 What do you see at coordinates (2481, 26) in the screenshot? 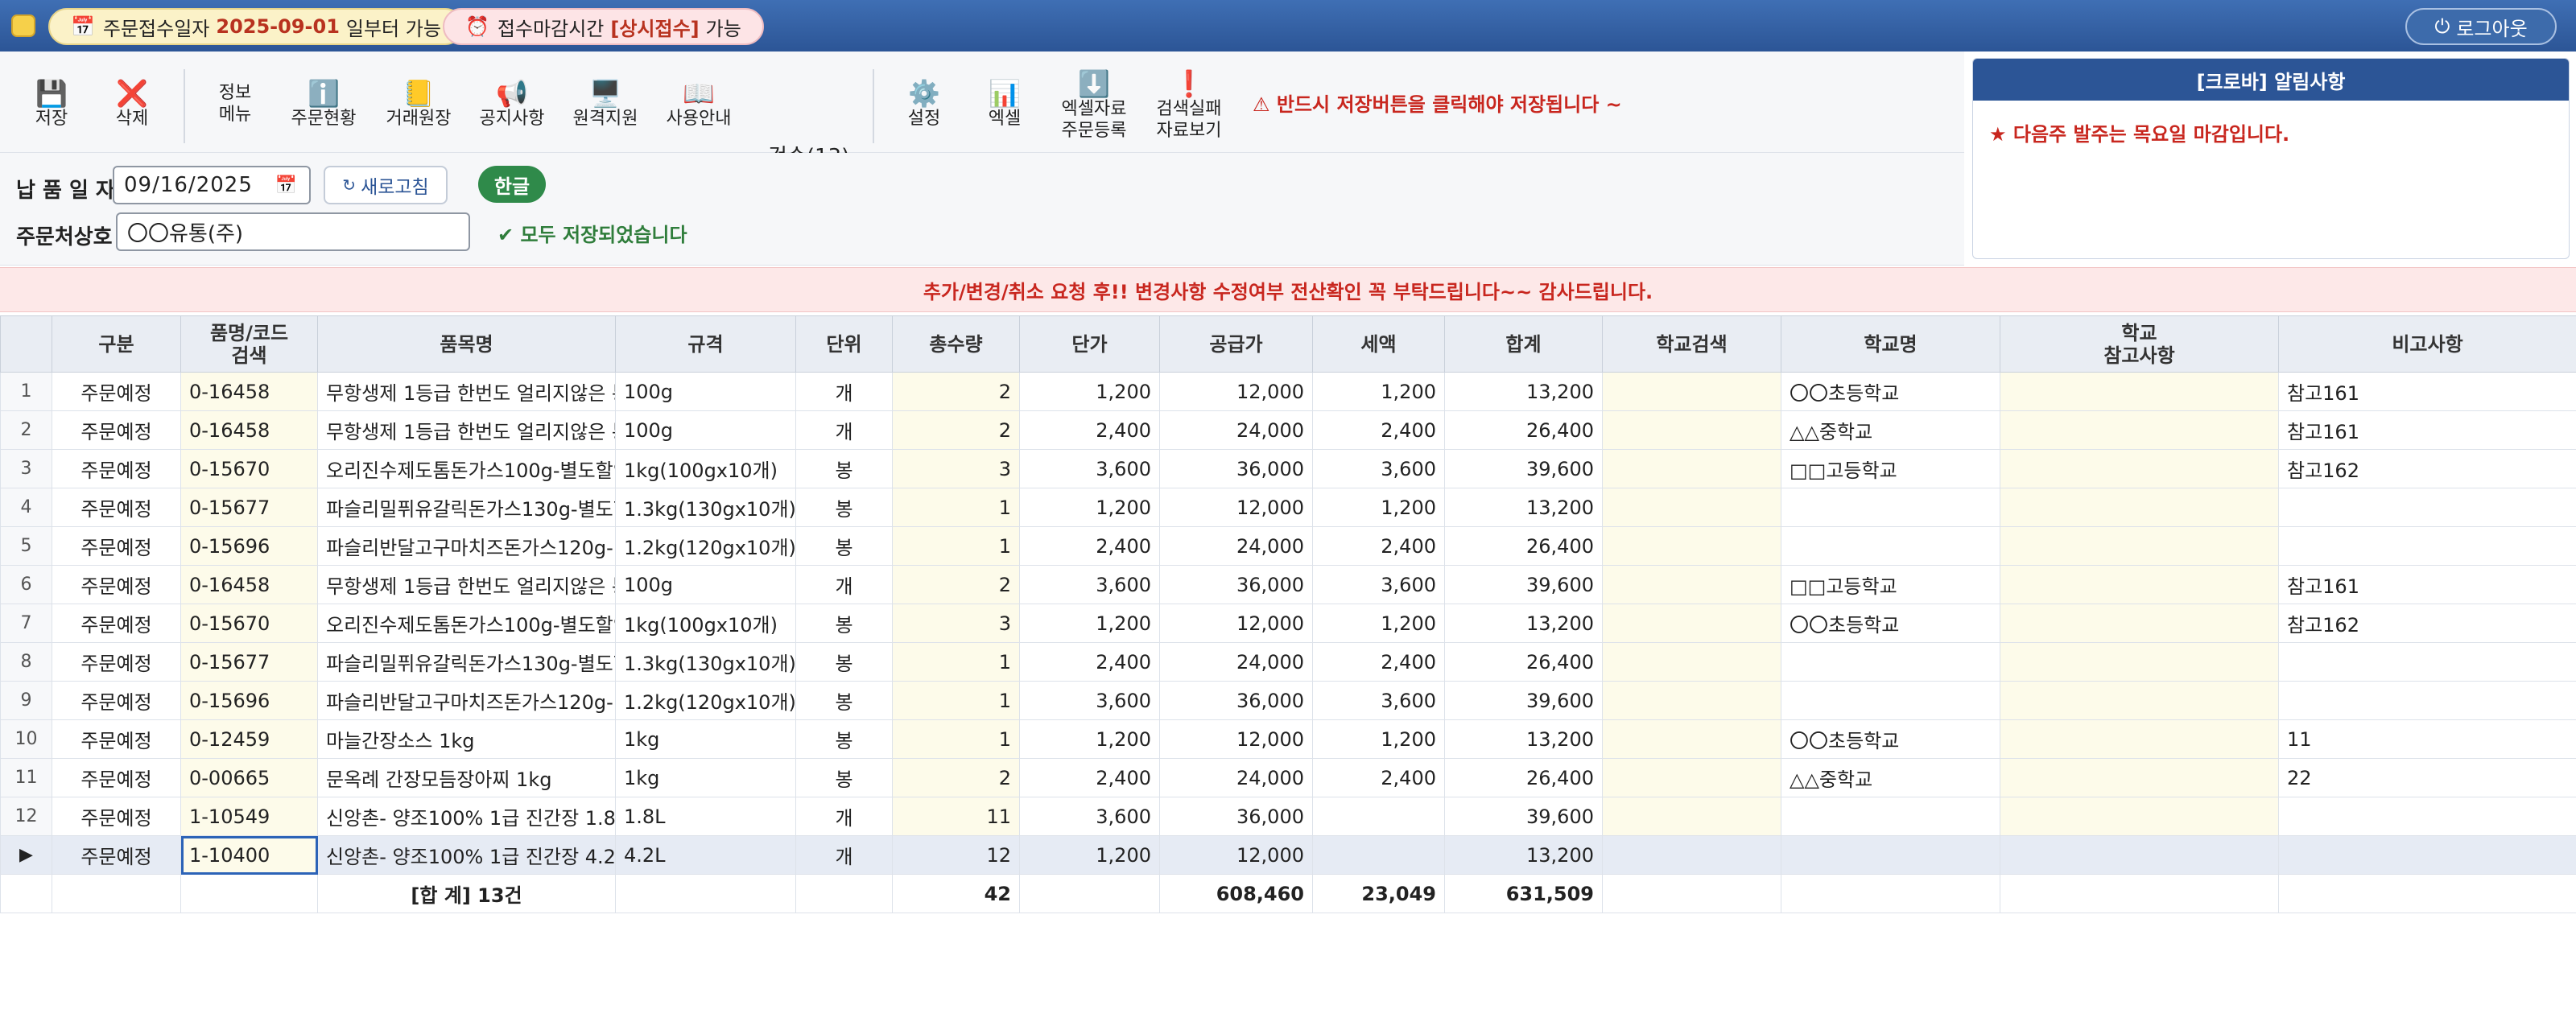
I see `logout-button: ⏻ 로그아웃` at bounding box center [2481, 26].